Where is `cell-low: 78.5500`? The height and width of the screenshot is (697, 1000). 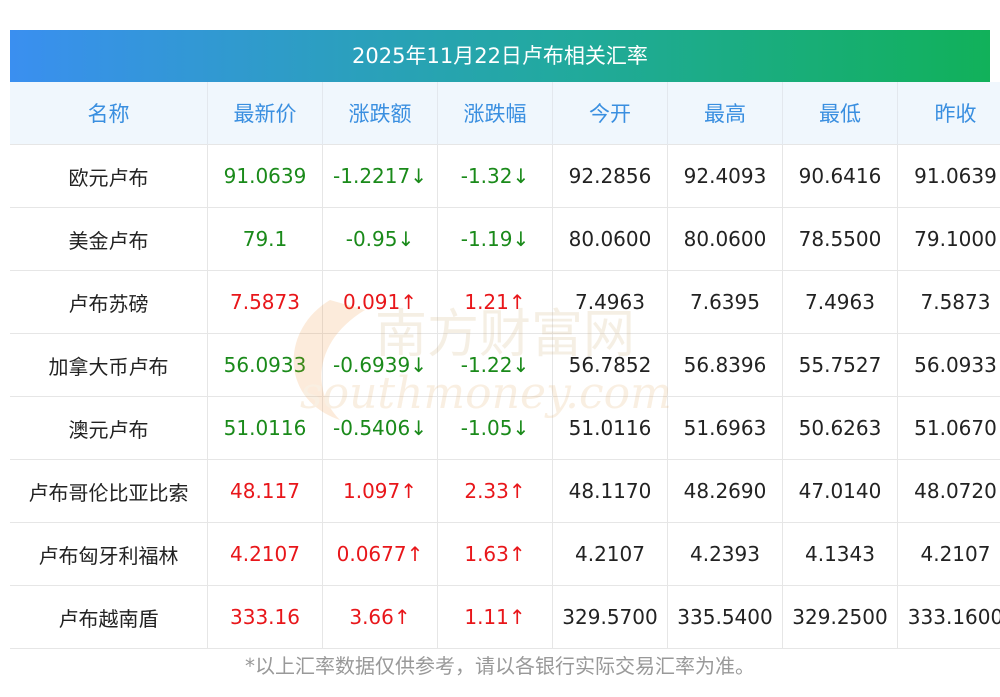
cell-low: 78.5500 is located at coordinates (840, 239).